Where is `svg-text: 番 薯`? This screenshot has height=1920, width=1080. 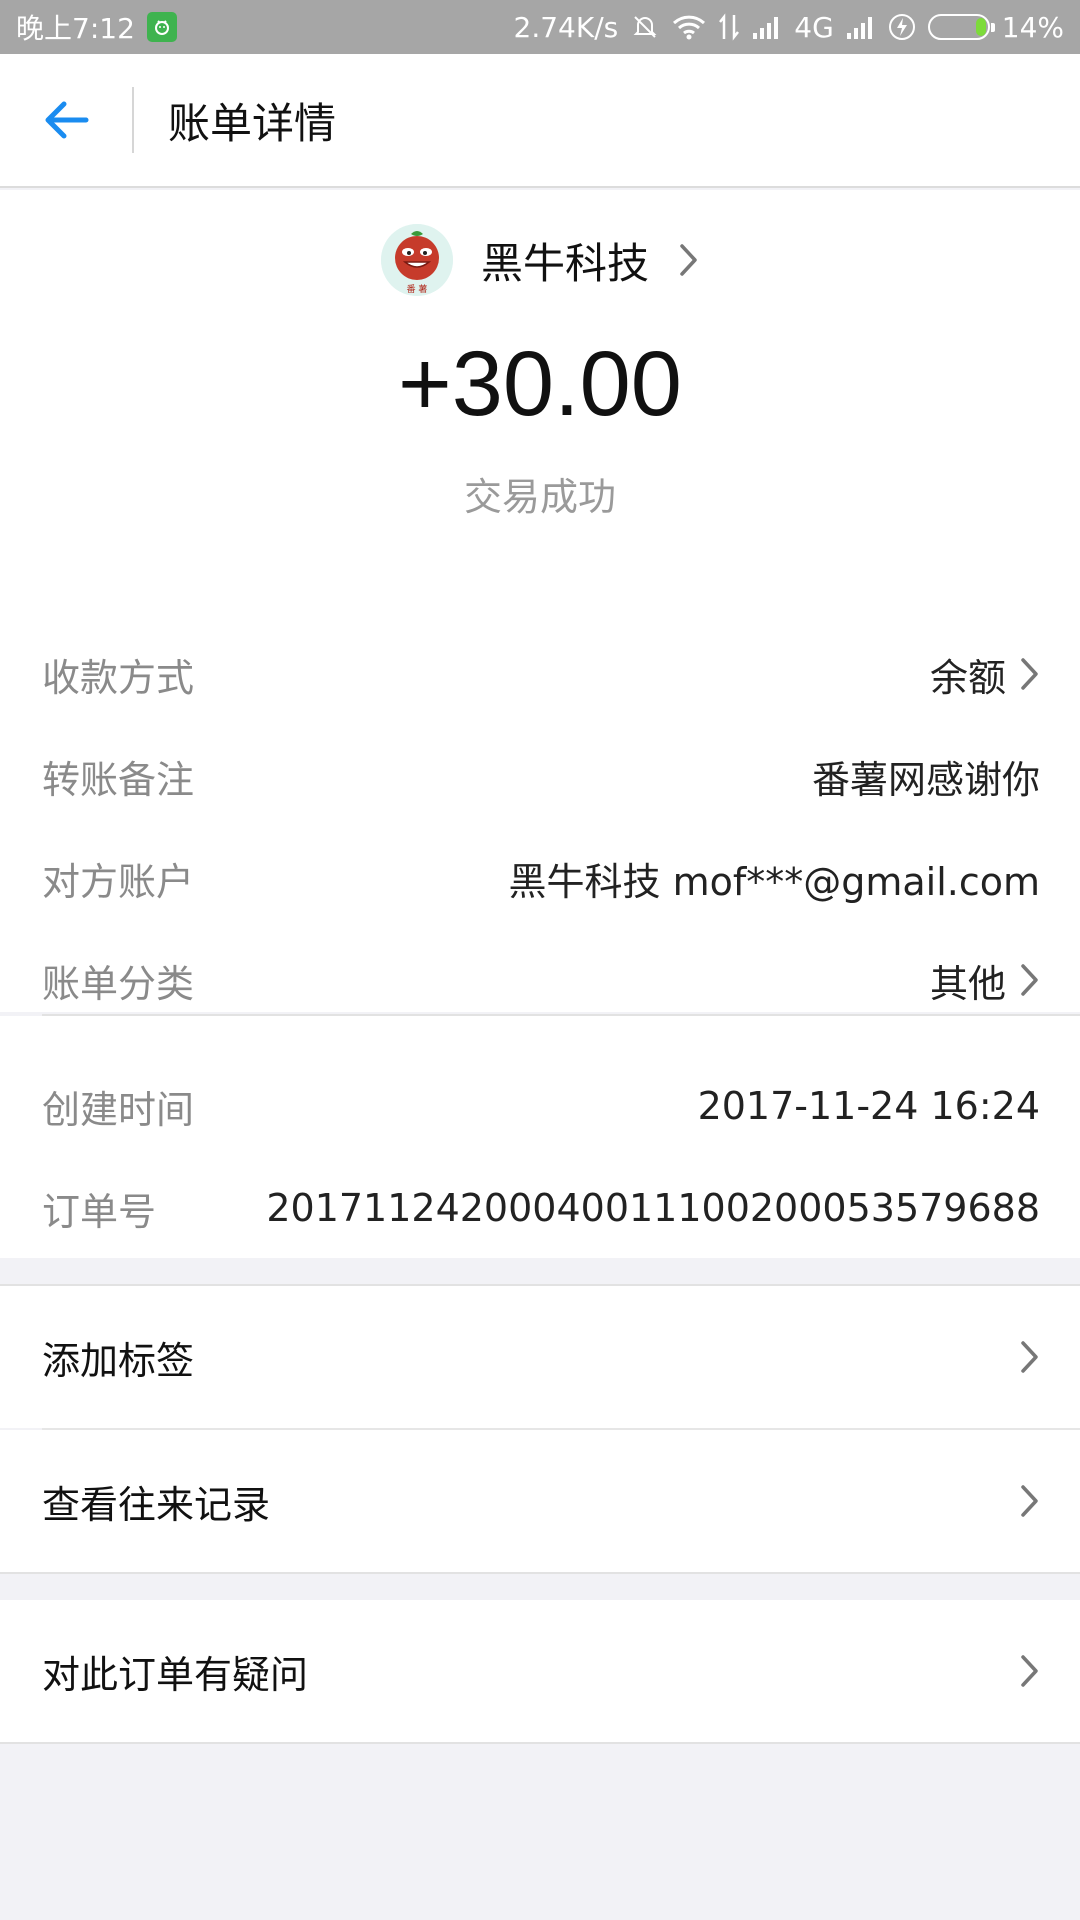
svg-text: 番 薯 is located at coordinates (417, 289).